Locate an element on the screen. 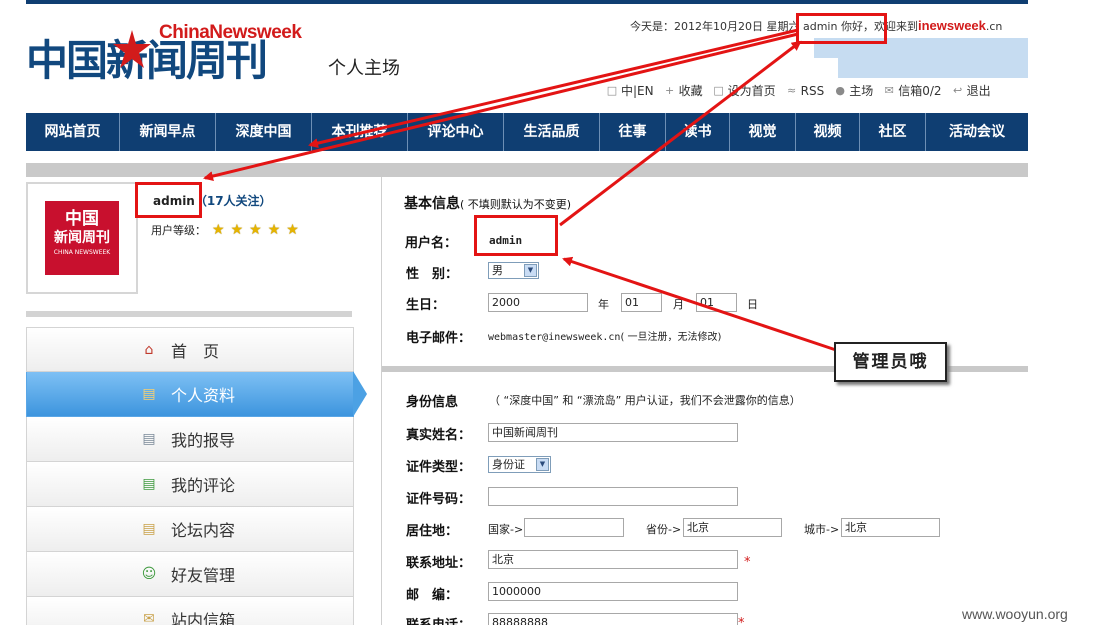 The height and width of the screenshot is (625, 1101). arrow-greeting-to-profile is located at coordinates (501, 106).